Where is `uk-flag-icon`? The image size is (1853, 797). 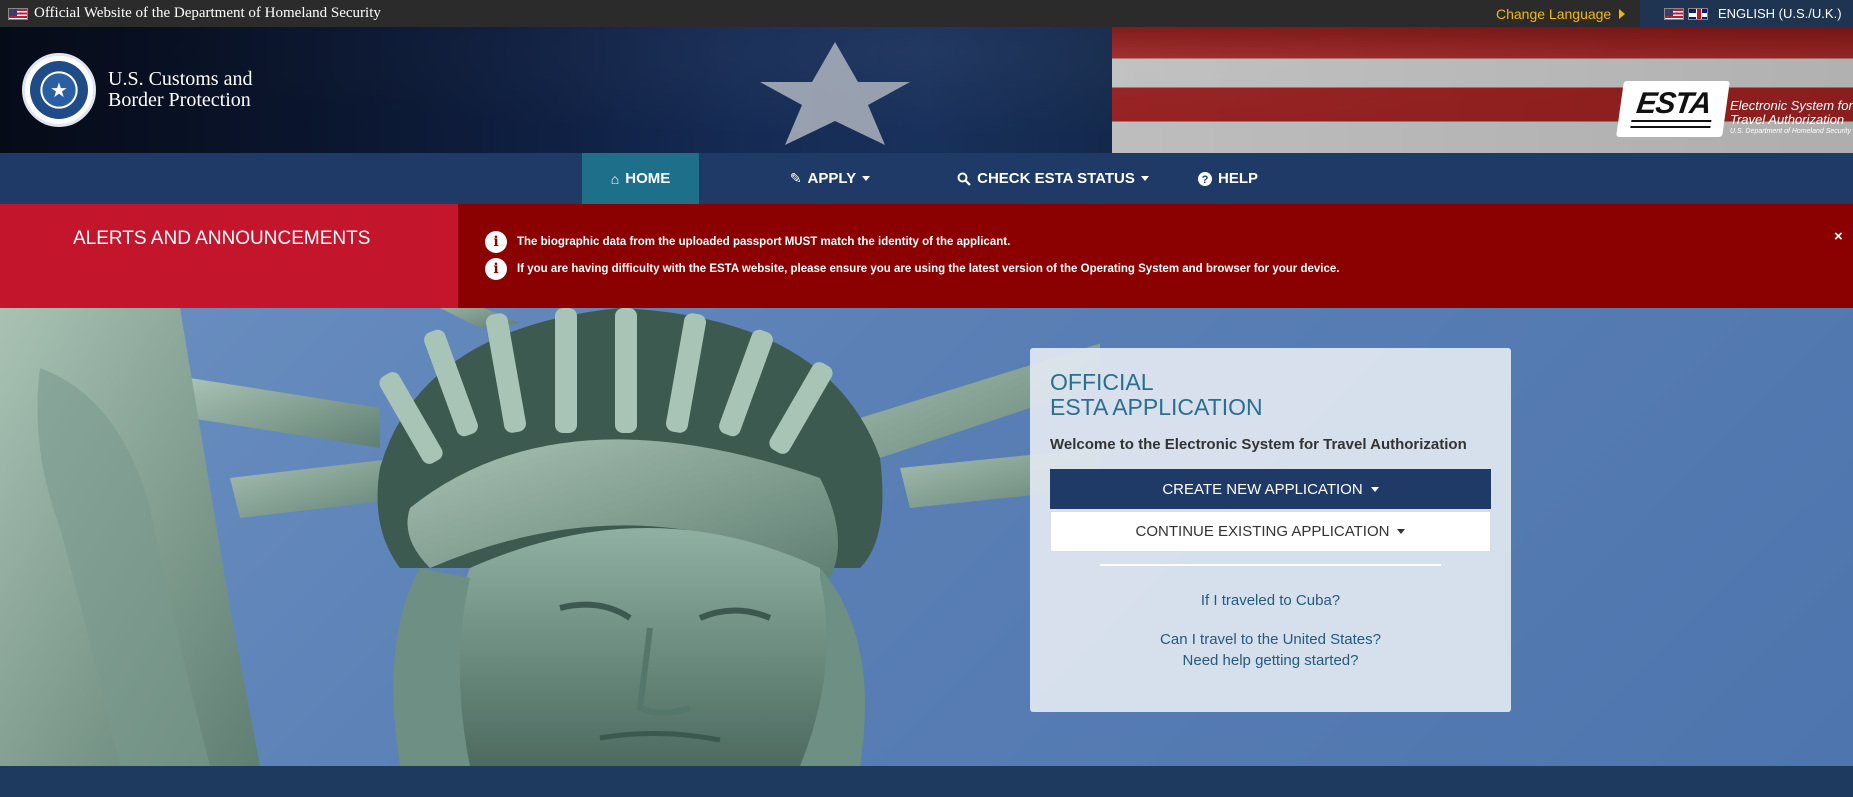 uk-flag-icon is located at coordinates (1698, 13).